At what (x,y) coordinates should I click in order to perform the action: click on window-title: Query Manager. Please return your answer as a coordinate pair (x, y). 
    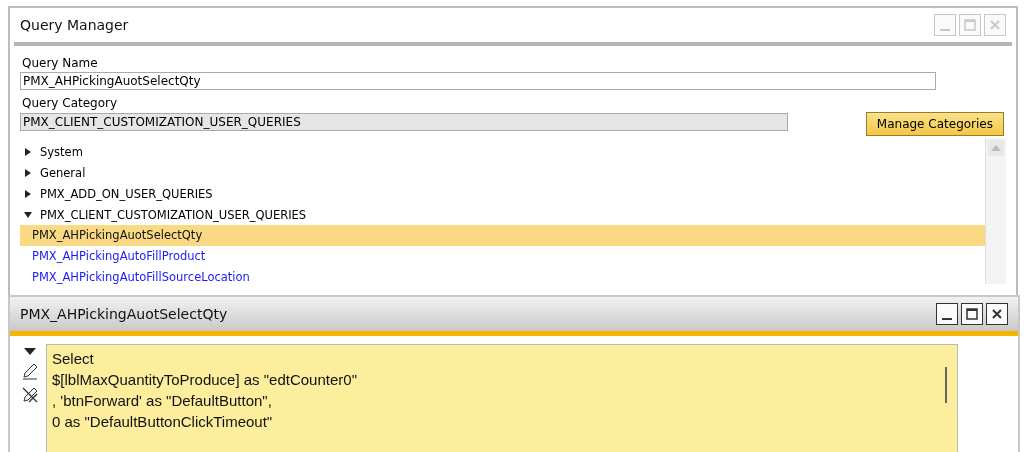
    Looking at the image, I should click on (74, 25).